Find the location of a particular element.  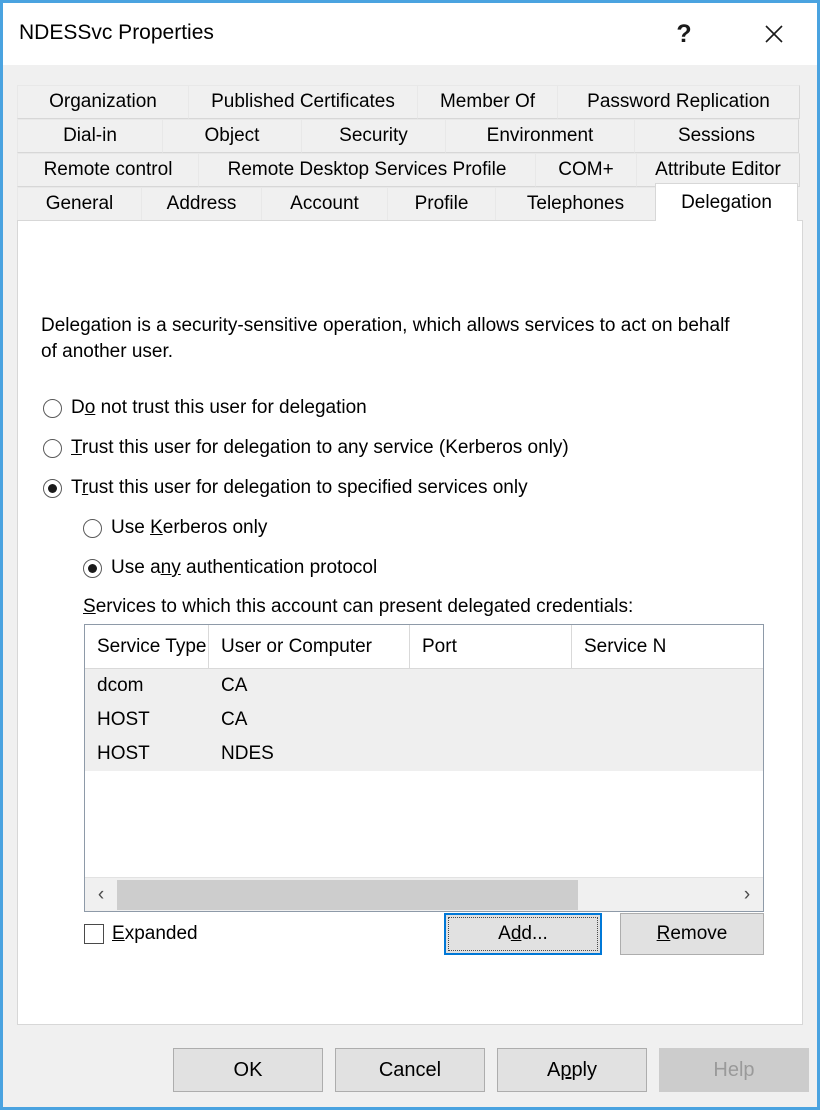

tab-member-of: Member Of is located at coordinates (487, 102).